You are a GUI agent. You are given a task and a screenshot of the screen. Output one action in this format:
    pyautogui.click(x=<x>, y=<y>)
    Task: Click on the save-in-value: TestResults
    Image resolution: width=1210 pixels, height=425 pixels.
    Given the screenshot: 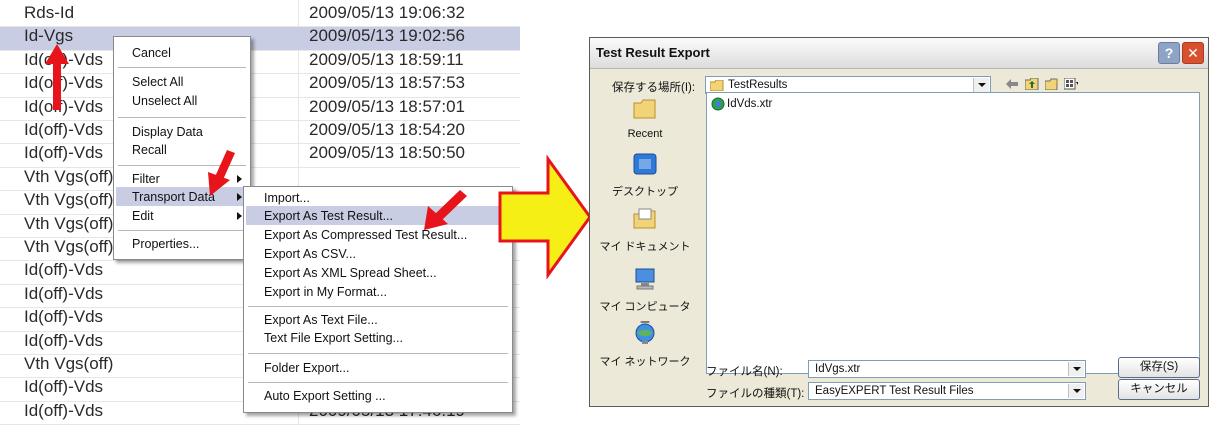 What is the action you would take?
    pyautogui.click(x=758, y=85)
    